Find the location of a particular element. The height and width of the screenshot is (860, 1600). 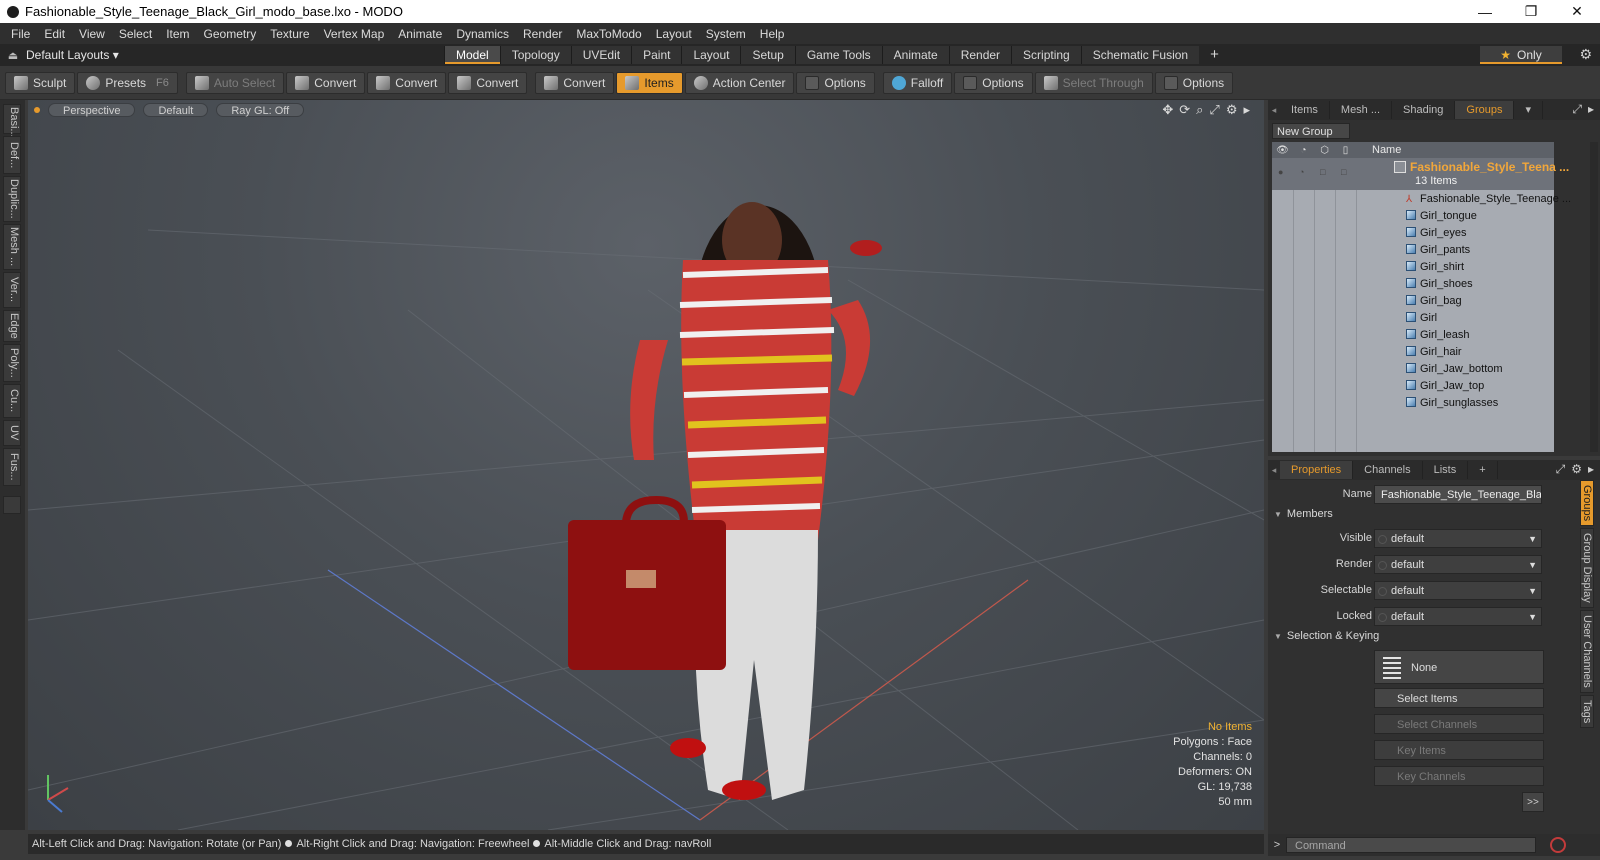

command-history-chevron-icon: > is located at coordinates (1277, 845).